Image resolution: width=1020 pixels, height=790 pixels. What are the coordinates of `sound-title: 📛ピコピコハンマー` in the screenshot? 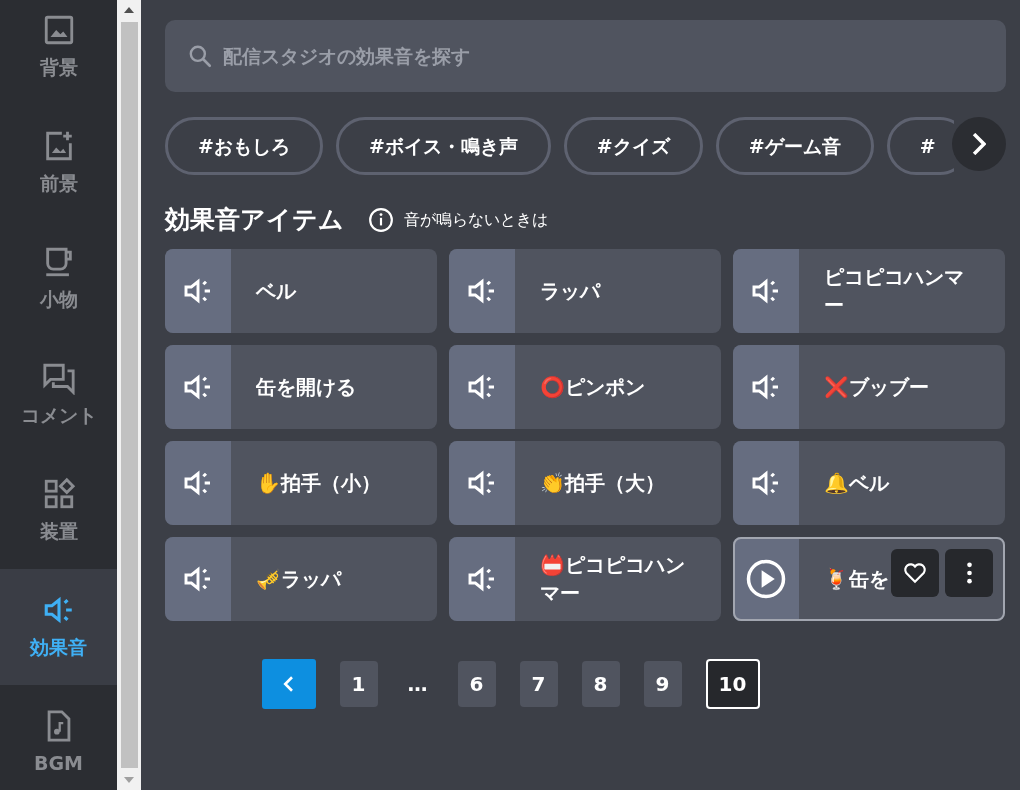 It's located at (612, 579).